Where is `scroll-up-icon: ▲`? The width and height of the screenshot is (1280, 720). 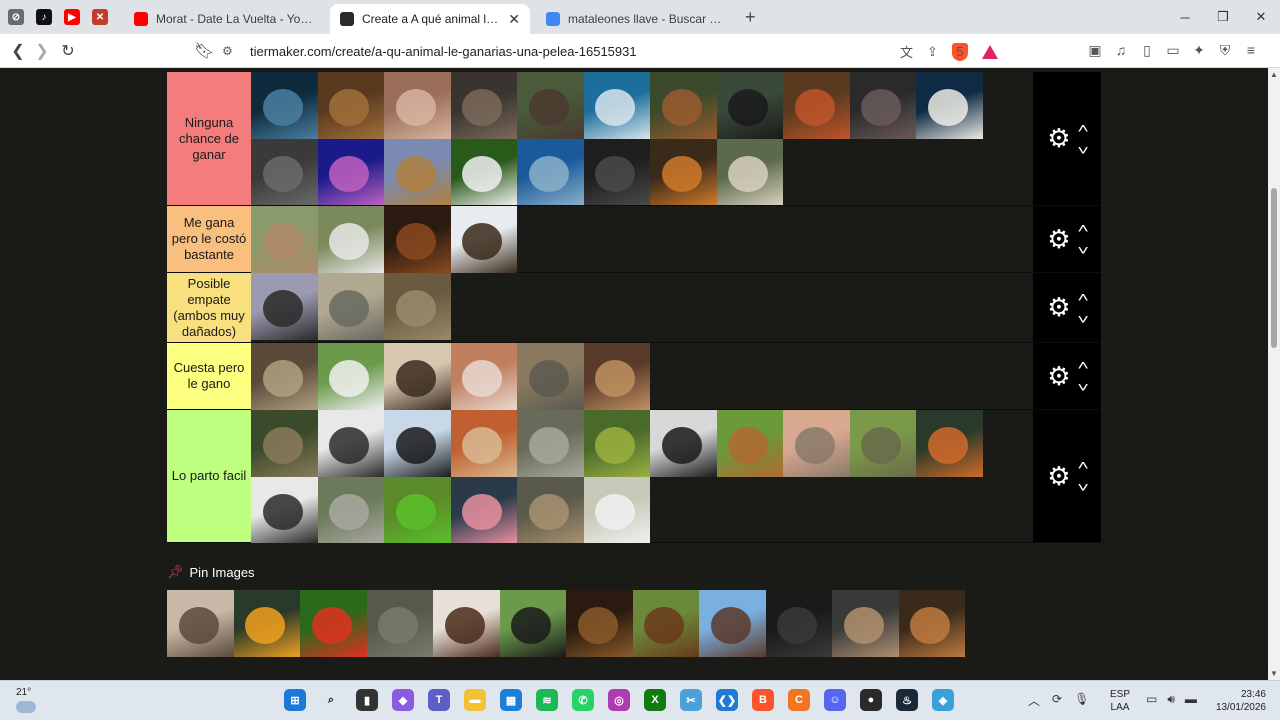
scroll-up-icon: ▲ is located at coordinates (1274, 74).